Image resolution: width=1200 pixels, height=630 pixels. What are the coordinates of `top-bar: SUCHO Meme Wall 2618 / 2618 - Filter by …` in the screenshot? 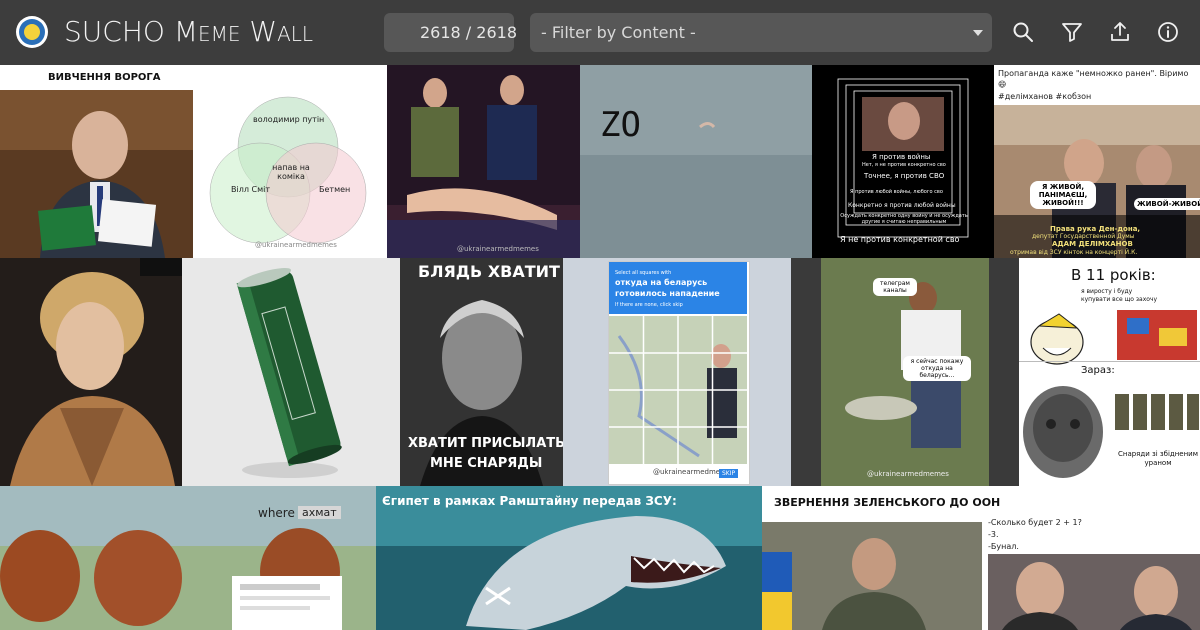 It's located at (600, 32).